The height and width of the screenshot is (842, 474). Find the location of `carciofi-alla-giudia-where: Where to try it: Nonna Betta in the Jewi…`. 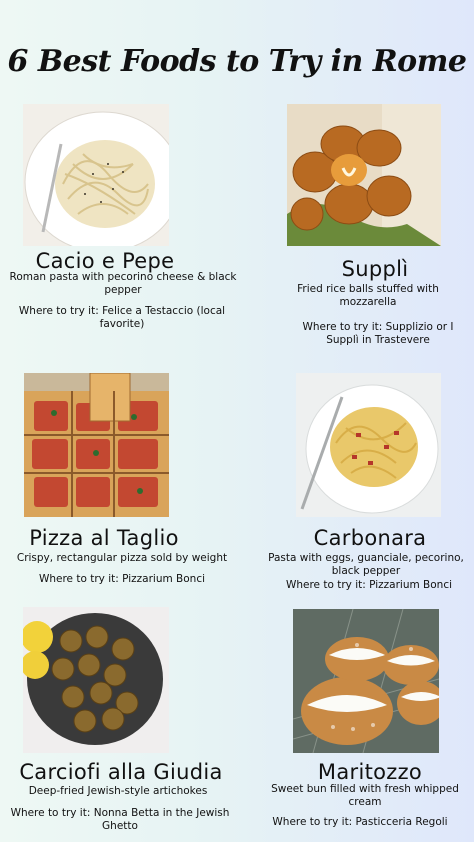

carciofi-alla-giudia-where: Where to try it: Nonna Betta in the Jewi… is located at coordinates (120, 819).